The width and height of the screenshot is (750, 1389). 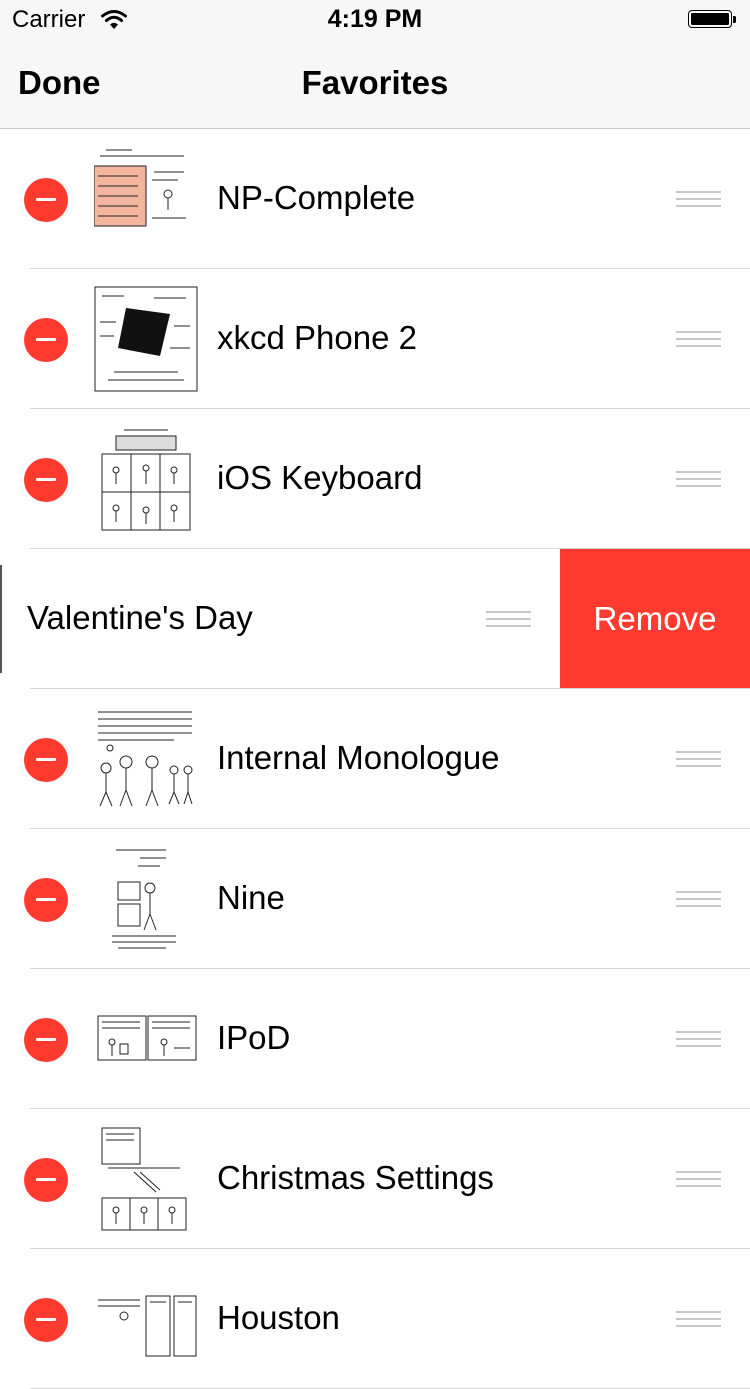 I want to click on list-item: IPoD, so click(x=375, y=1039).